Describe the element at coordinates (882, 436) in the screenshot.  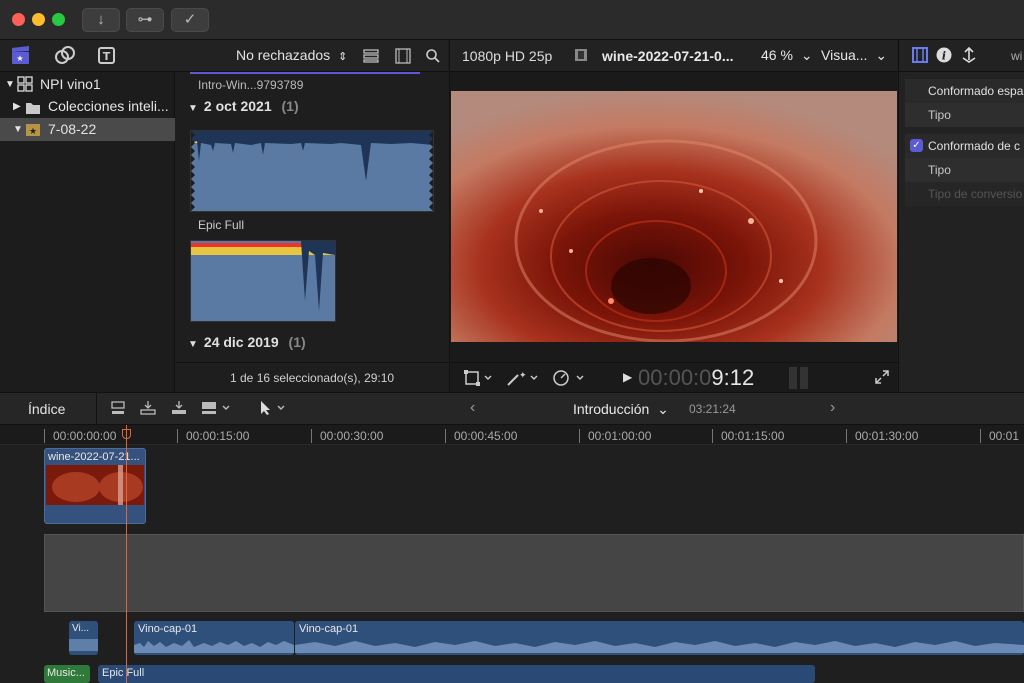
I see `ruler-tick-label: 00:01:30:00` at that location.